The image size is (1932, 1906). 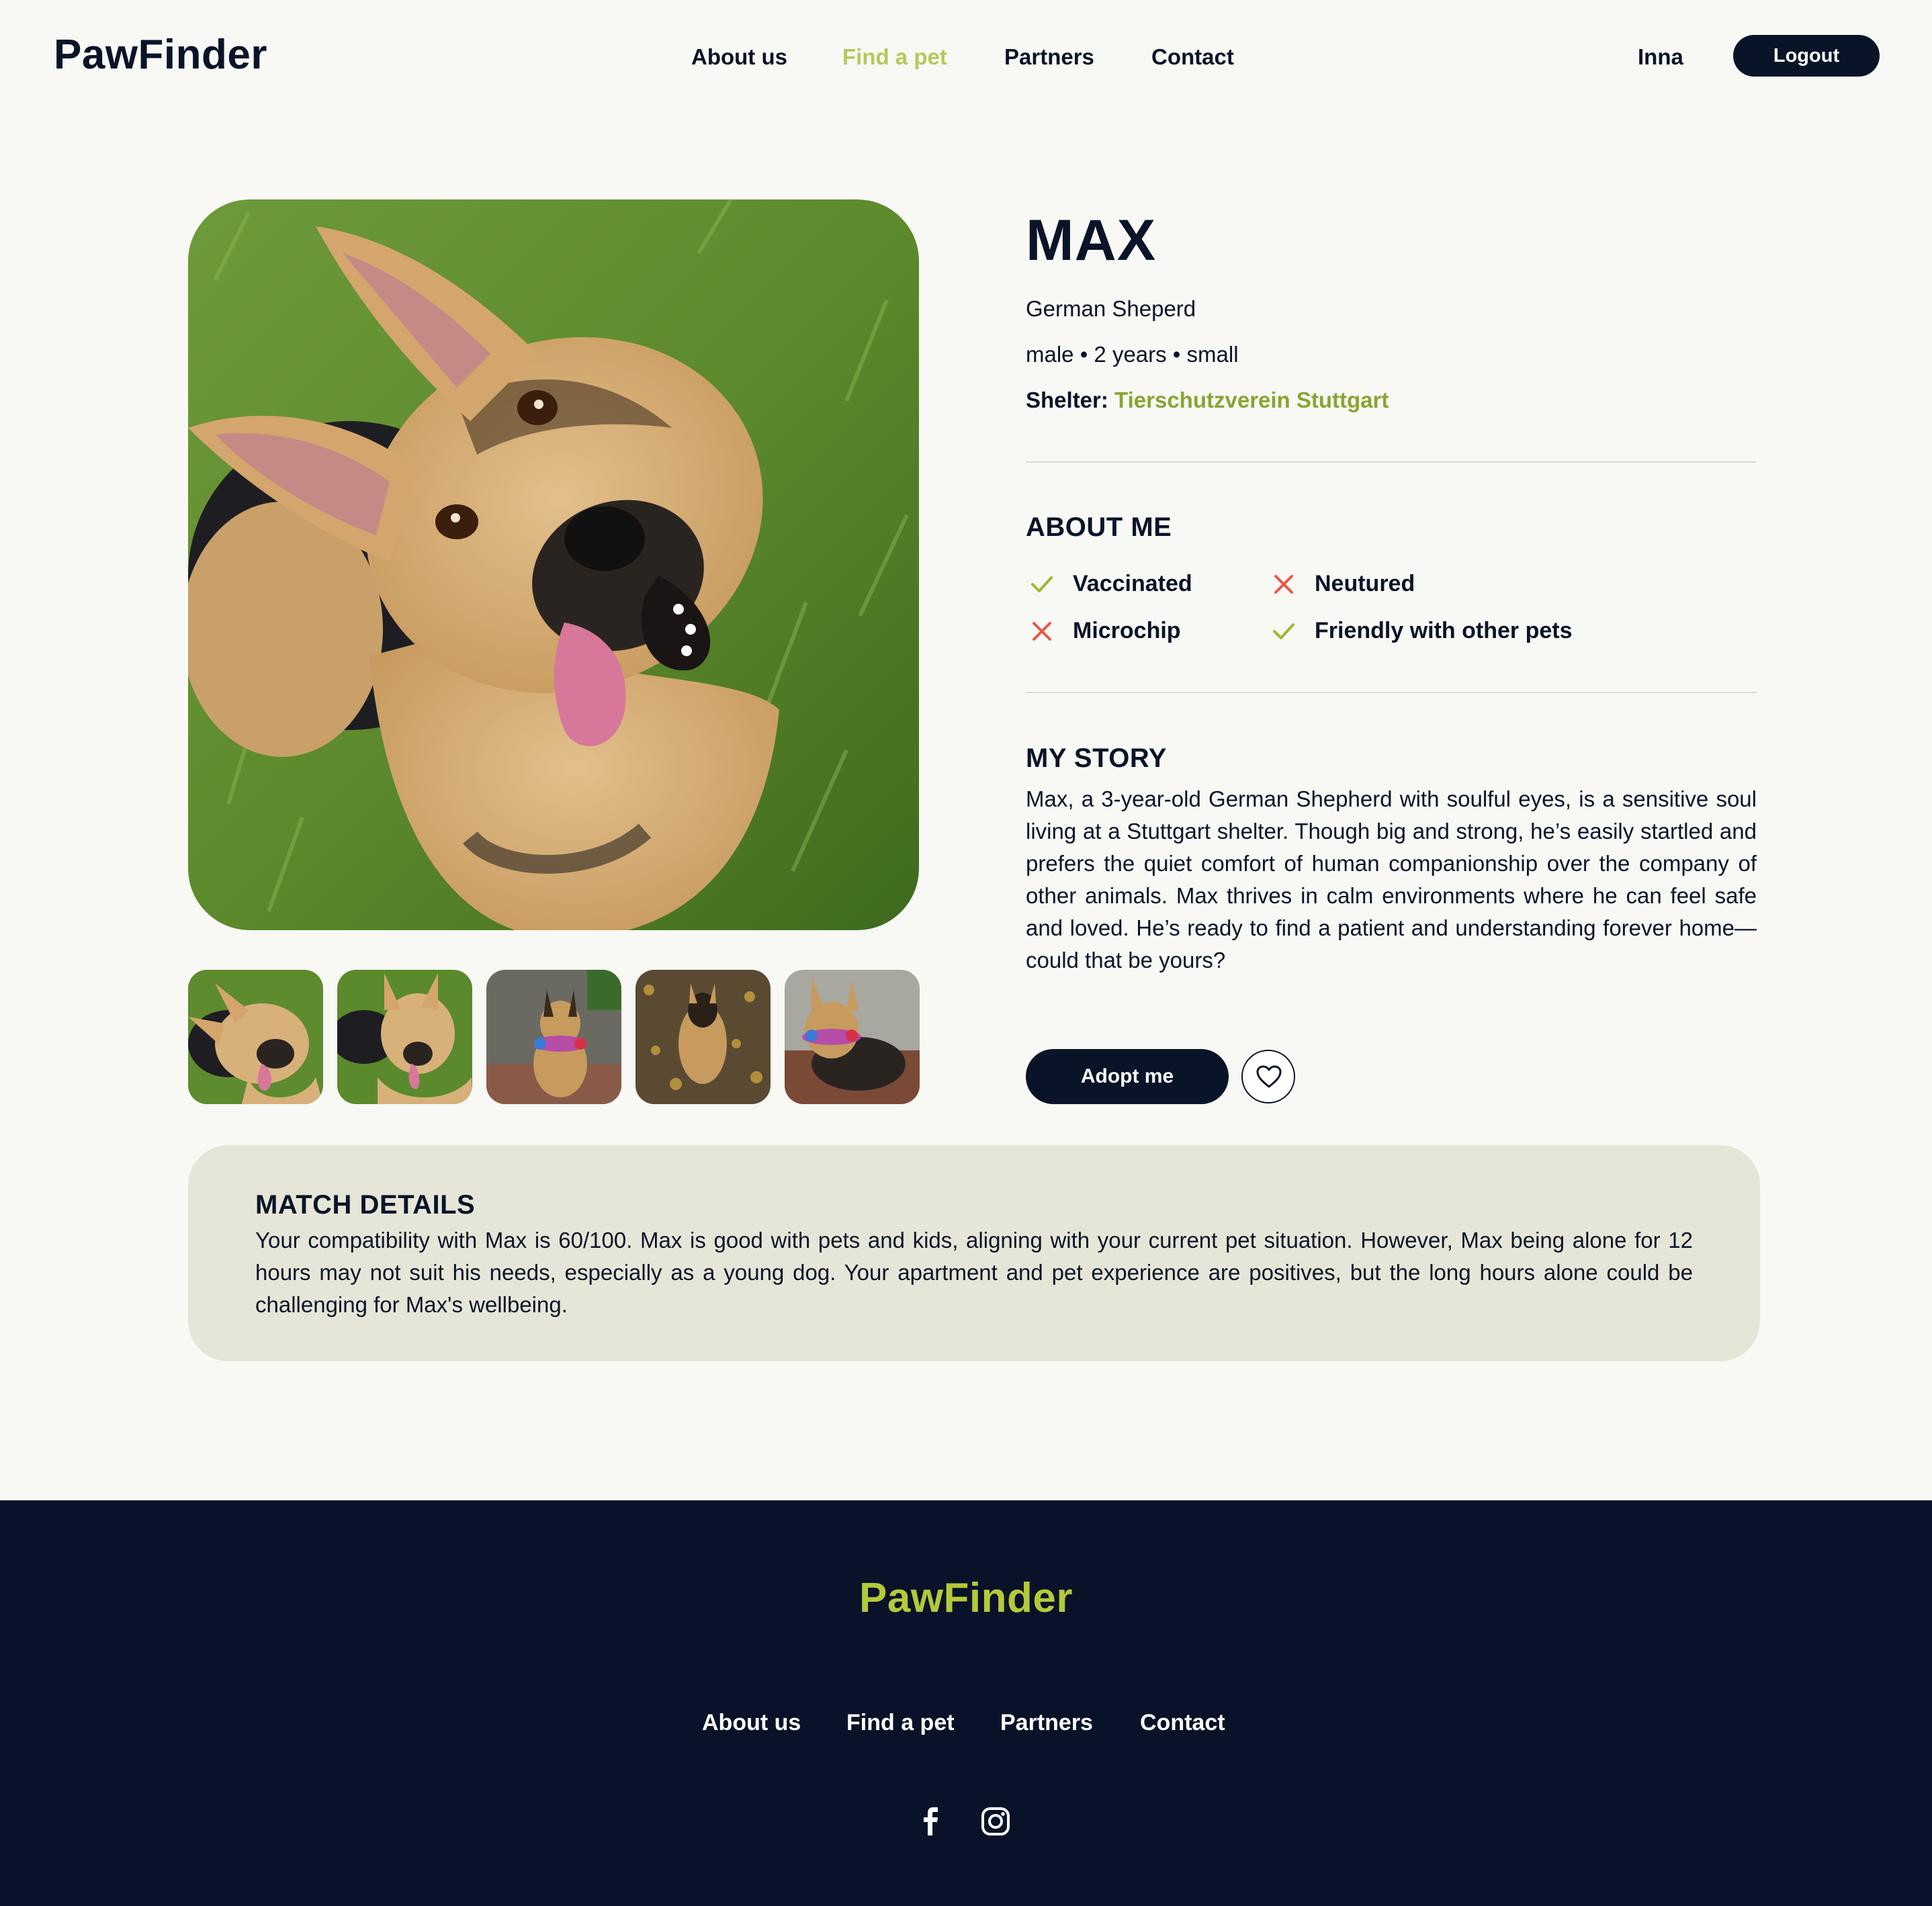 I want to click on instagram-icon, so click(x=995, y=1821).